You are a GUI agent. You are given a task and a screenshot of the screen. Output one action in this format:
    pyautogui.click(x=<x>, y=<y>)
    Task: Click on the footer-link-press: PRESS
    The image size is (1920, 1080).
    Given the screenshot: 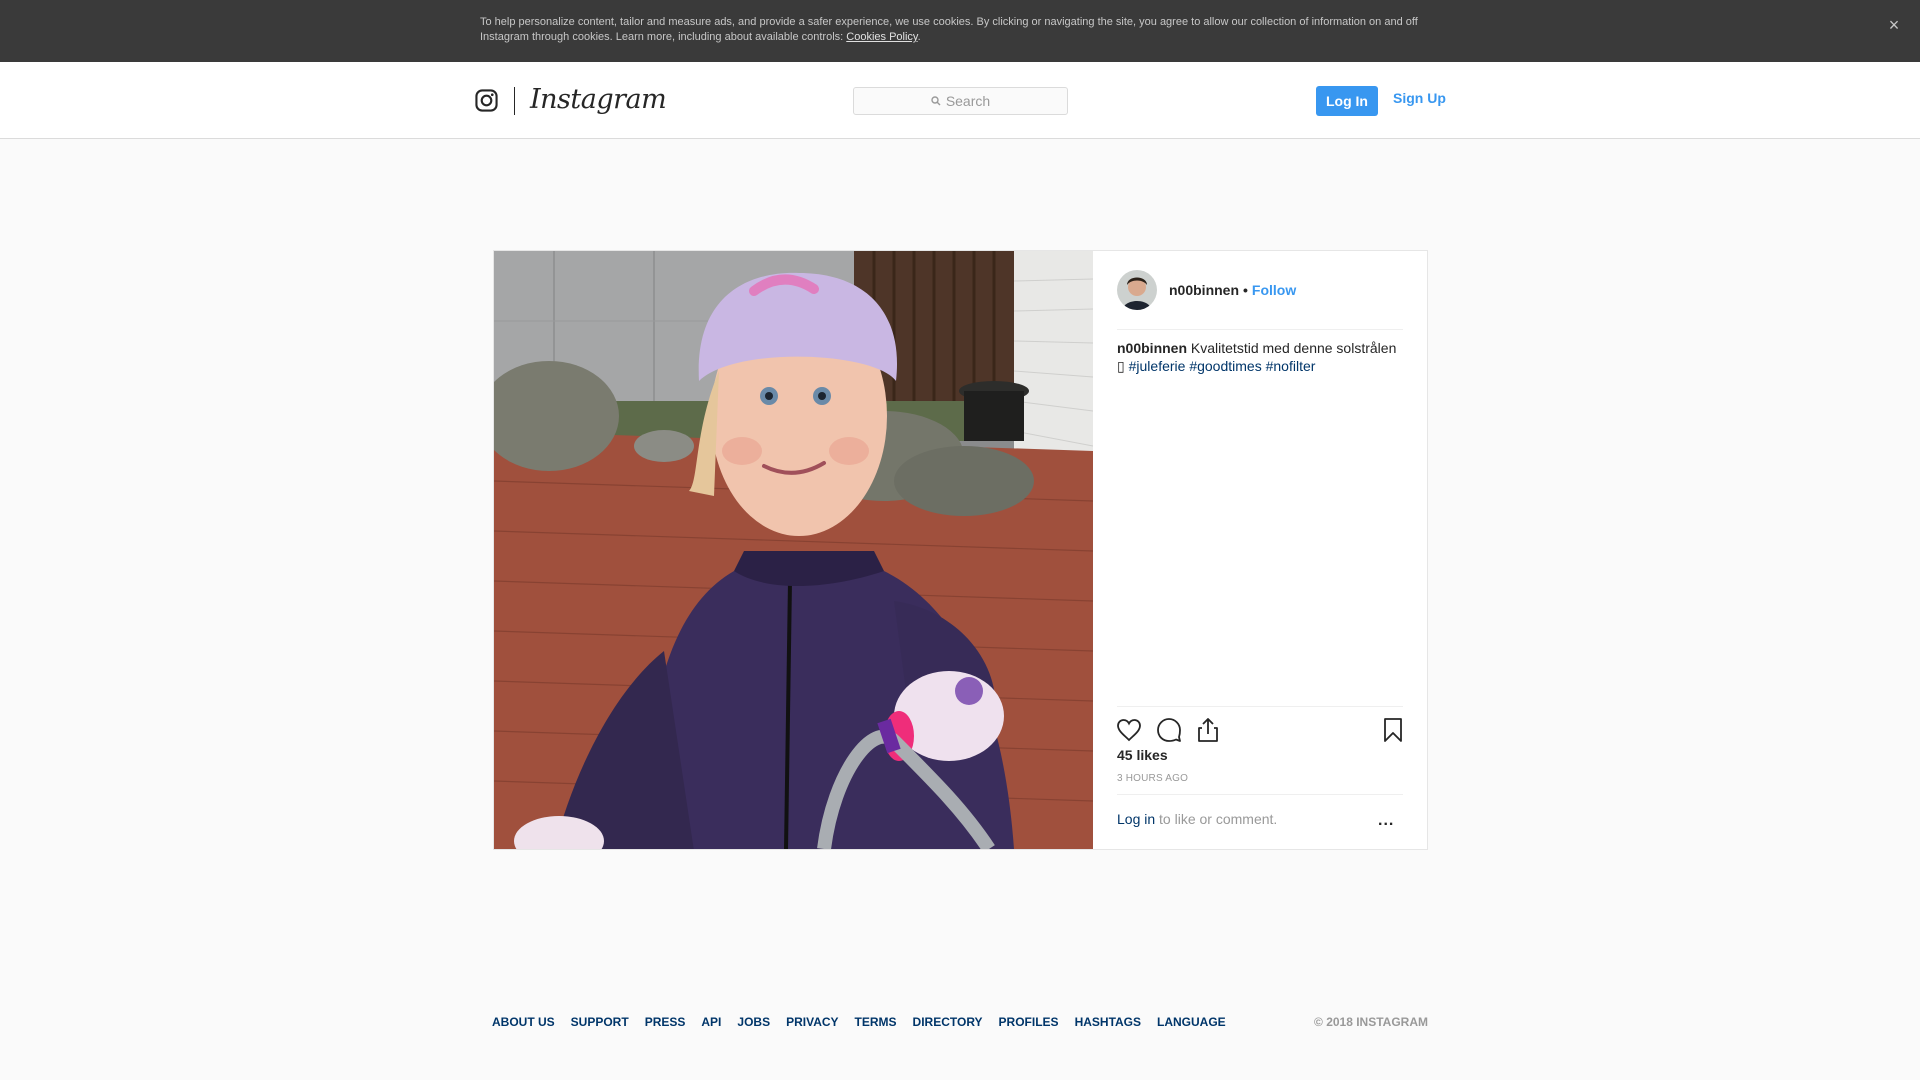 What is the action you would take?
    pyautogui.click(x=665, y=1022)
    